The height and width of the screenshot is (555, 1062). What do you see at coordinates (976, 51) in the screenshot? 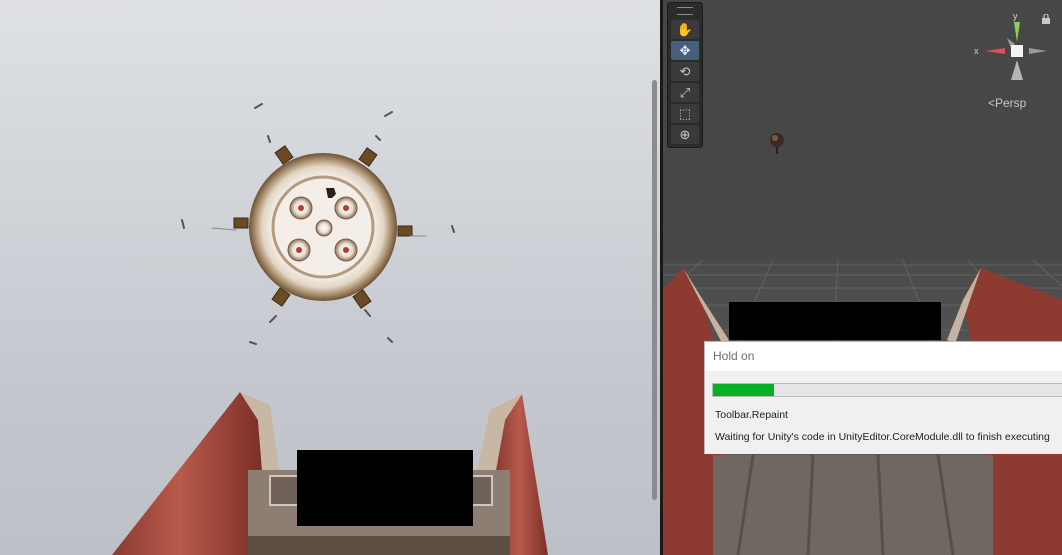
I see `gizmo-x-label: x` at bounding box center [976, 51].